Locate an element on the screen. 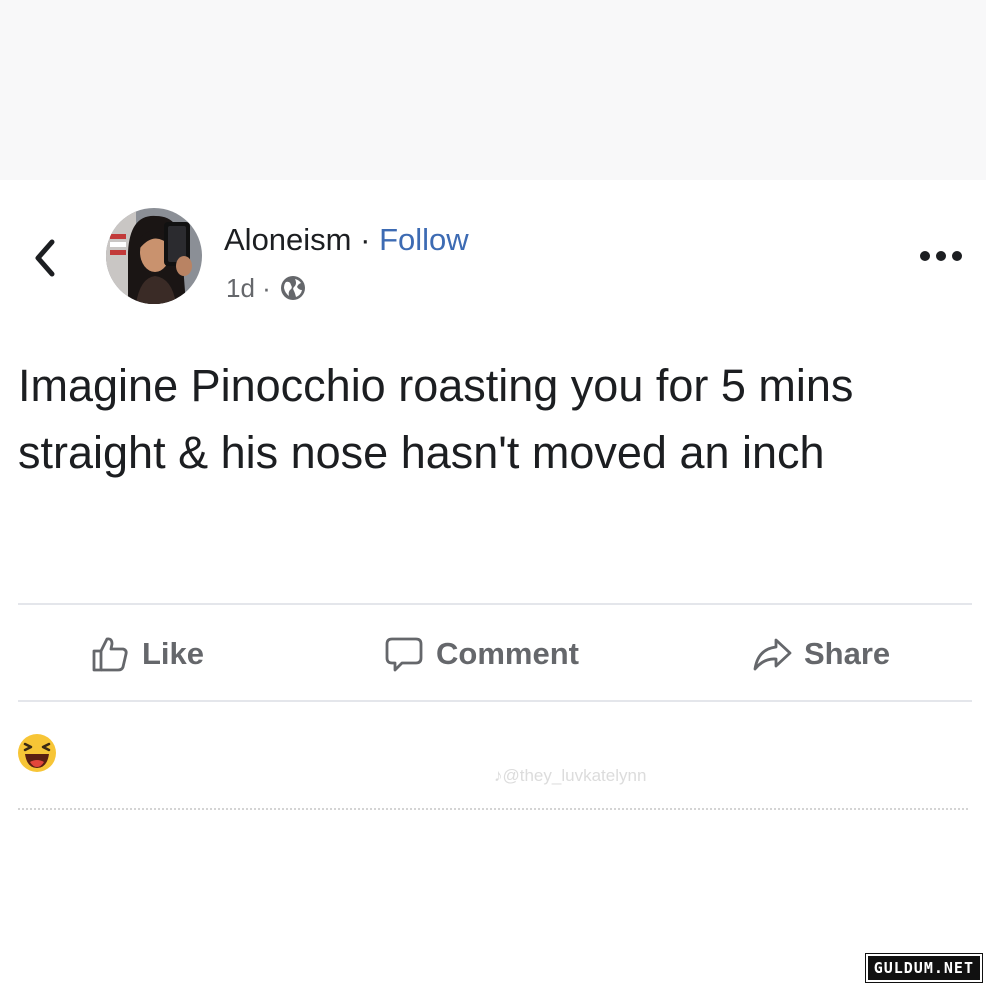 The image size is (986, 986). divider-top is located at coordinates (495, 604).